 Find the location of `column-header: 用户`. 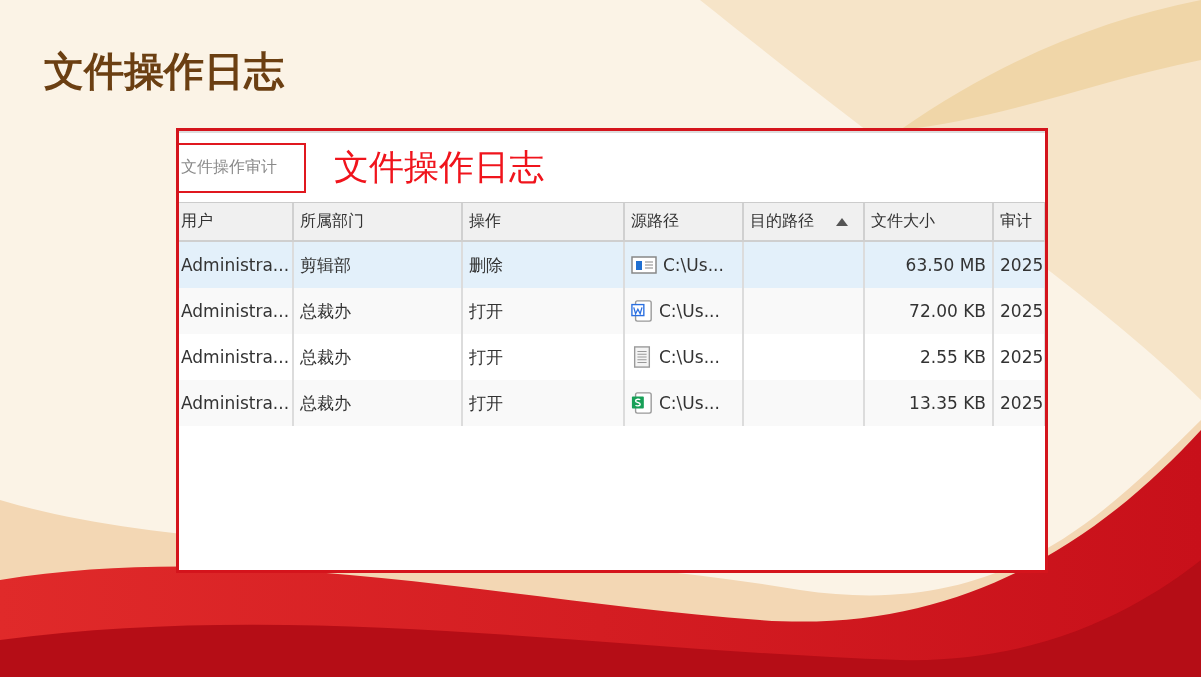

column-header: 用户 is located at coordinates (236, 221).